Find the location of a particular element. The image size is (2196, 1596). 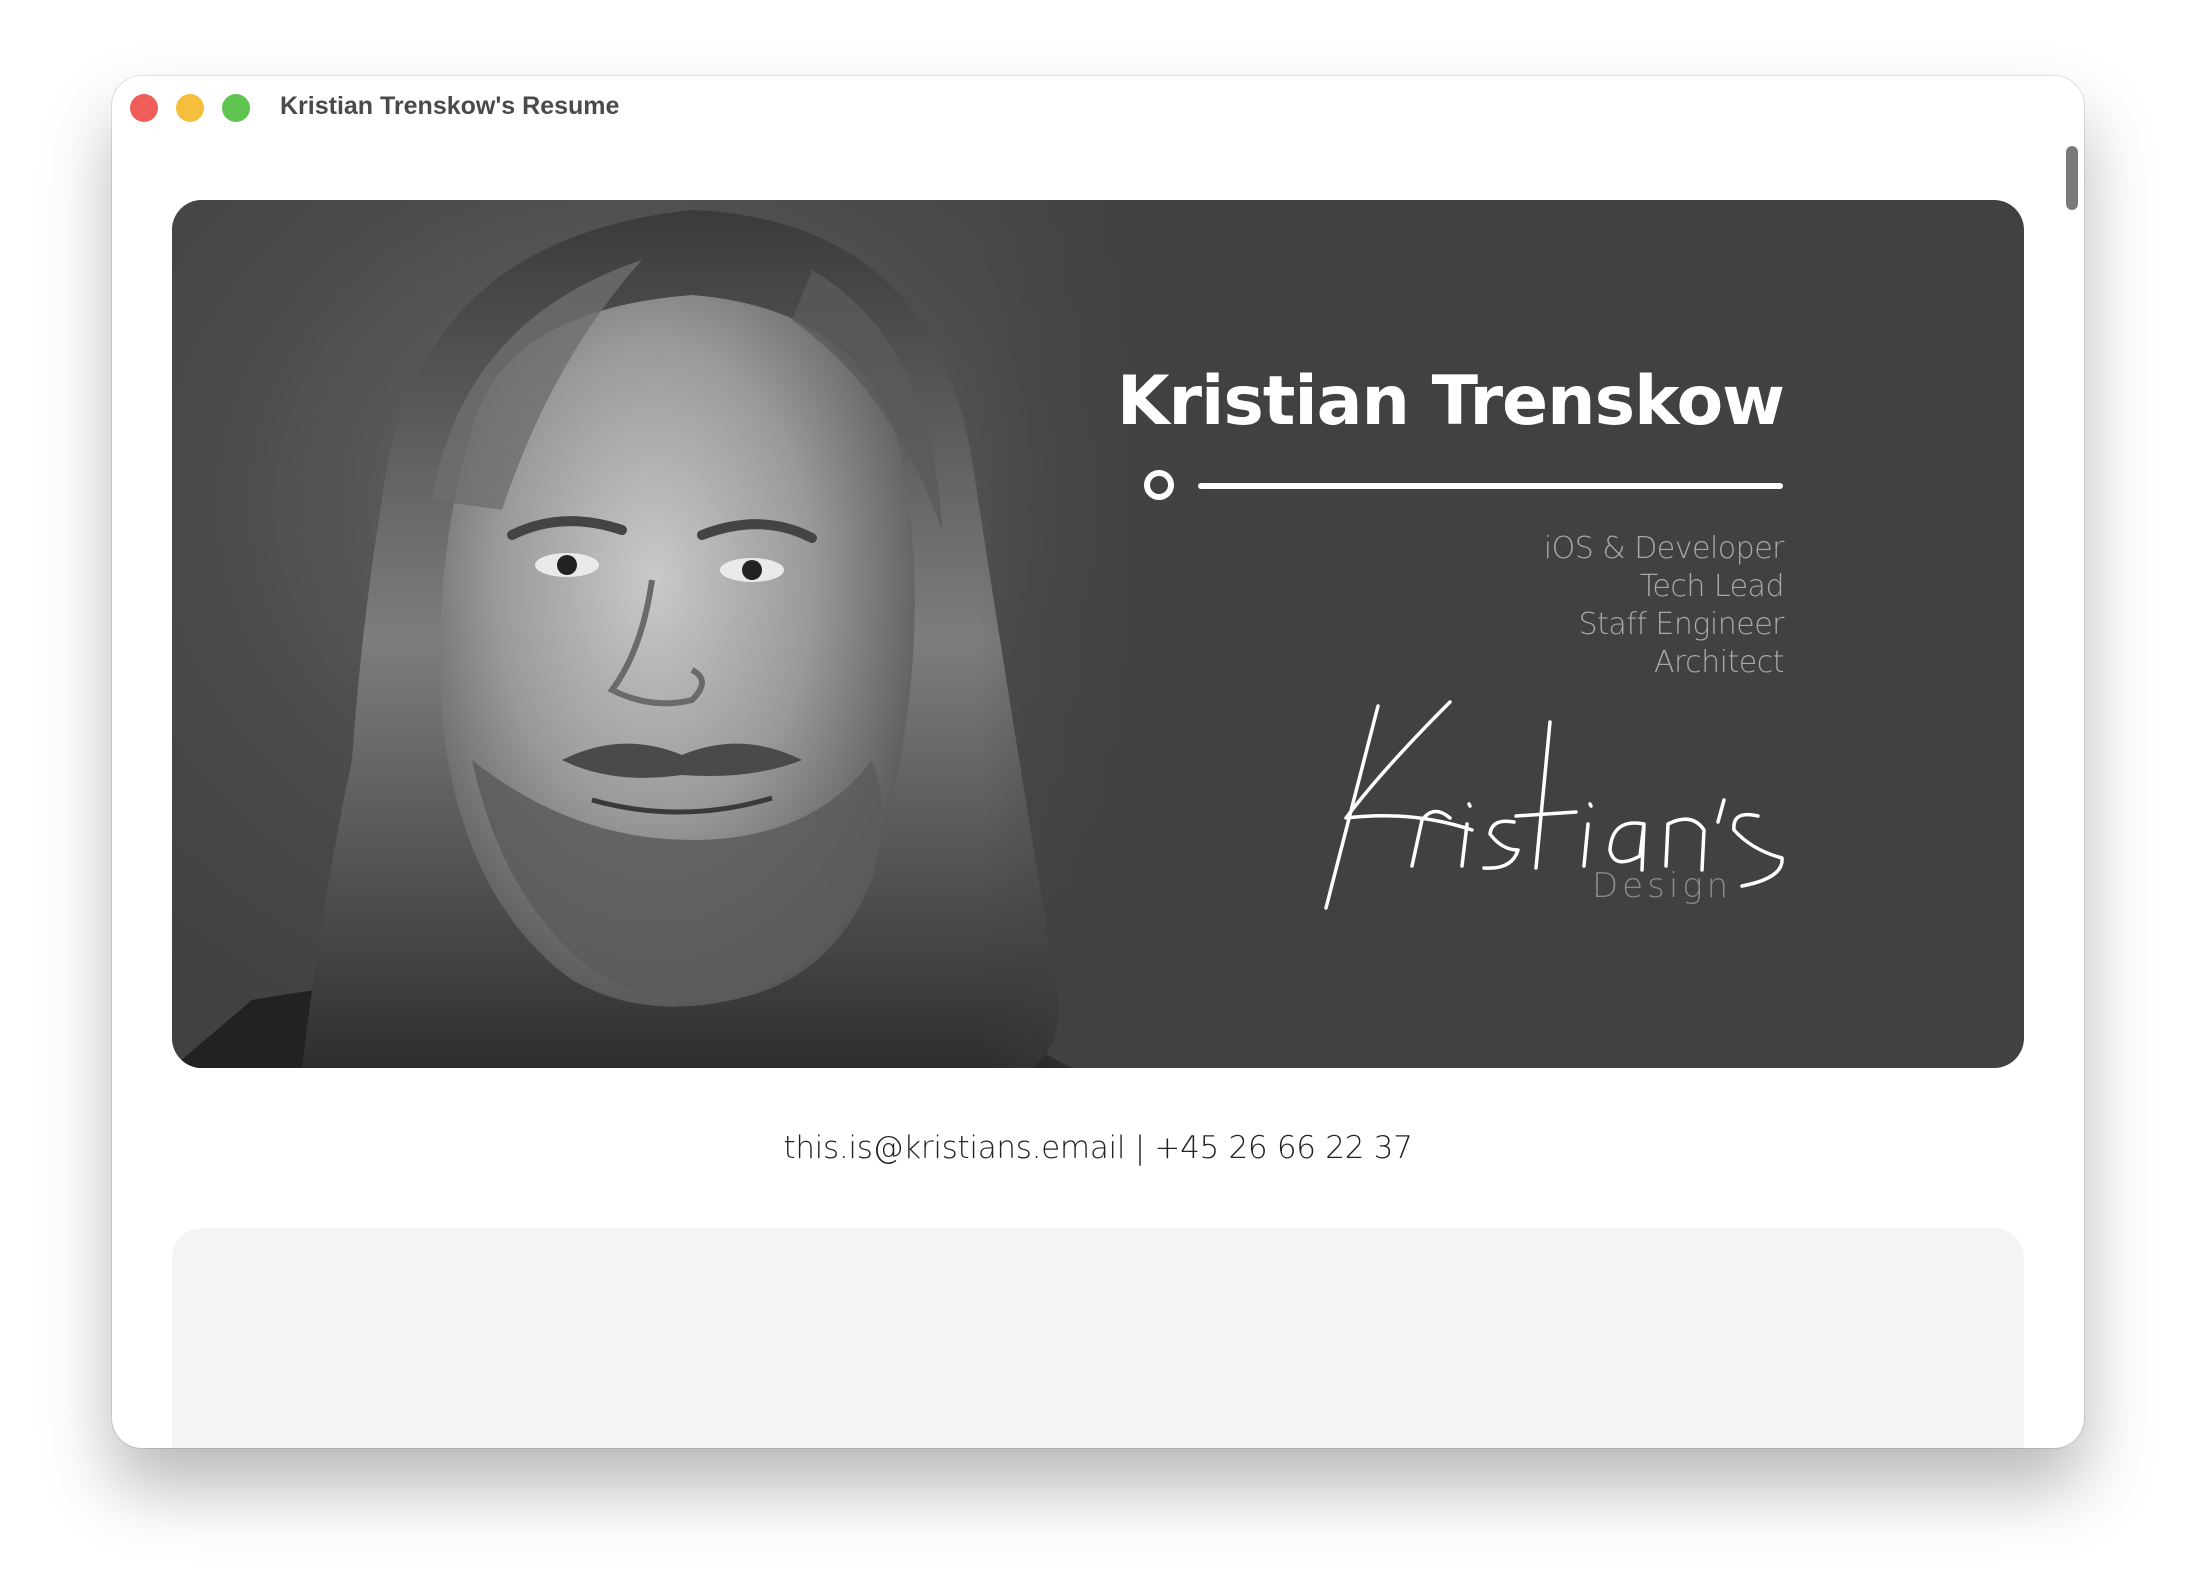

window-title: Kristian Trenskow's Resume is located at coordinates (450, 106).